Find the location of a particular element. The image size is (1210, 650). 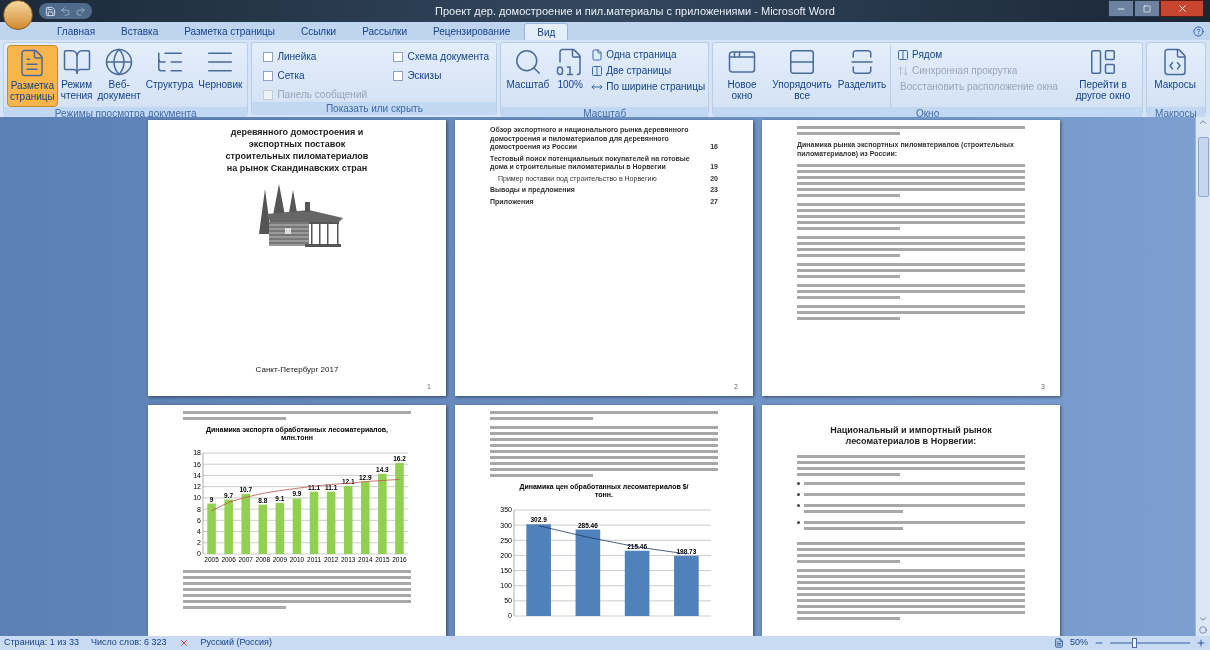

ribbon-tab: Главная is located at coordinates (76, 31).